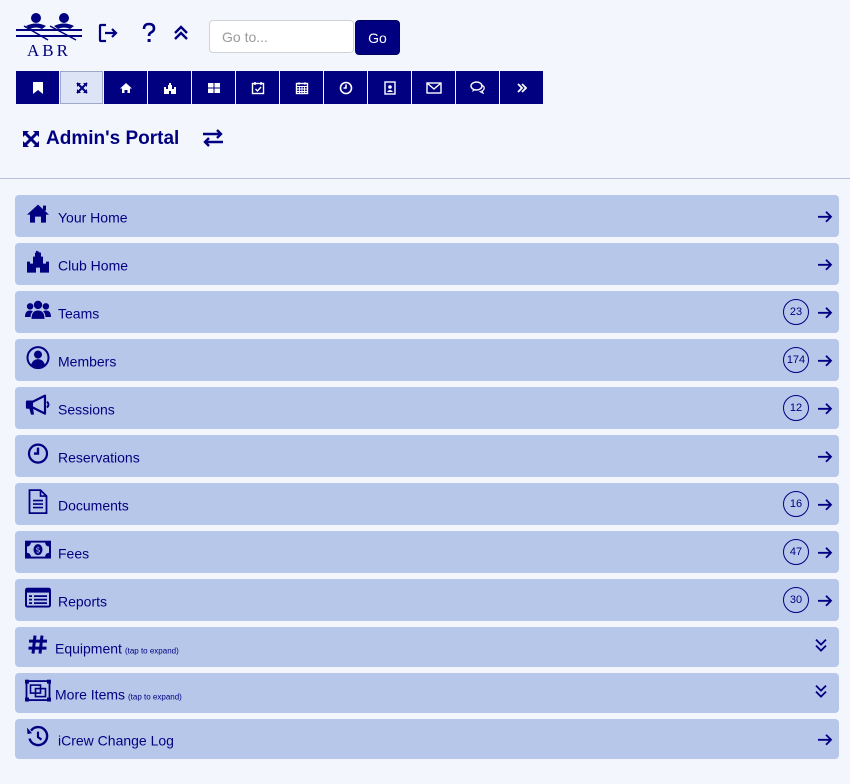 This screenshot has height=784, width=850. Describe the element at coordinates (93, 505) in the screenshot. I see `menu-item-label: Documents` at that location.